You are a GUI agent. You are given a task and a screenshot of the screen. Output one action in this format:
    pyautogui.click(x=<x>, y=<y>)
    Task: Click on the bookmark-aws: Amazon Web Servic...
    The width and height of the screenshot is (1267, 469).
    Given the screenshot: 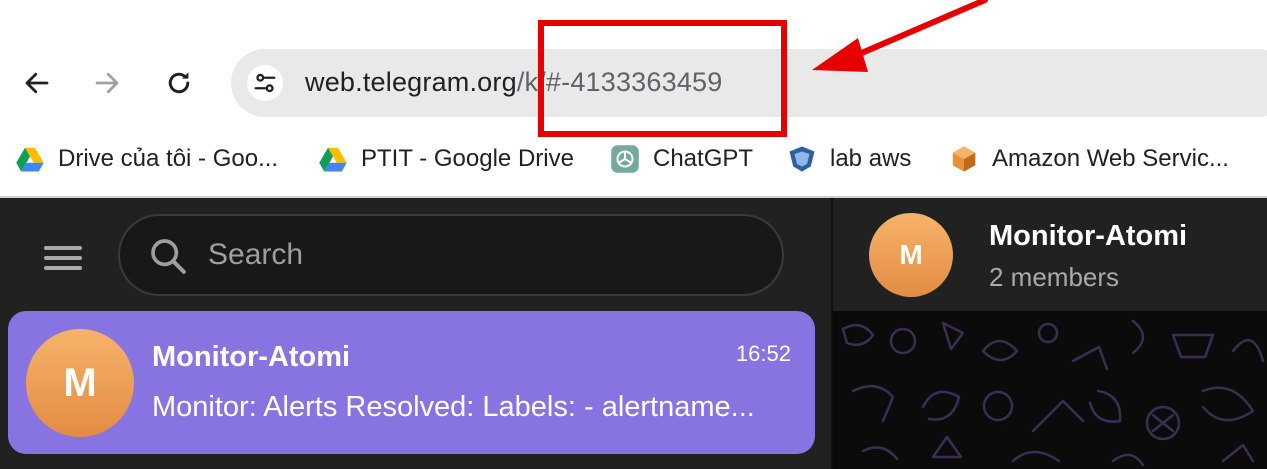 What is the action you would take?
    pyautogui.click(x=1088, y=159)
    